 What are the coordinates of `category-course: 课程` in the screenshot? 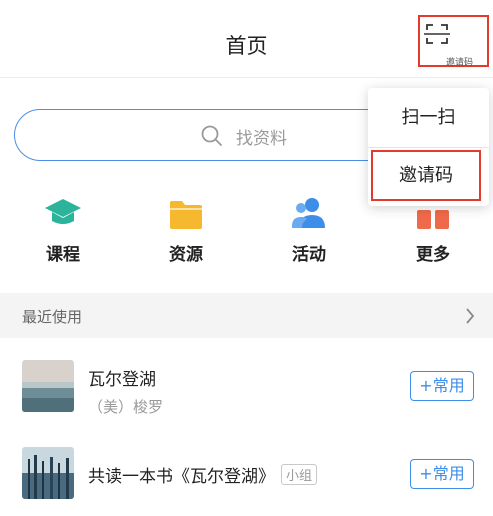 It's located at (63, 227).